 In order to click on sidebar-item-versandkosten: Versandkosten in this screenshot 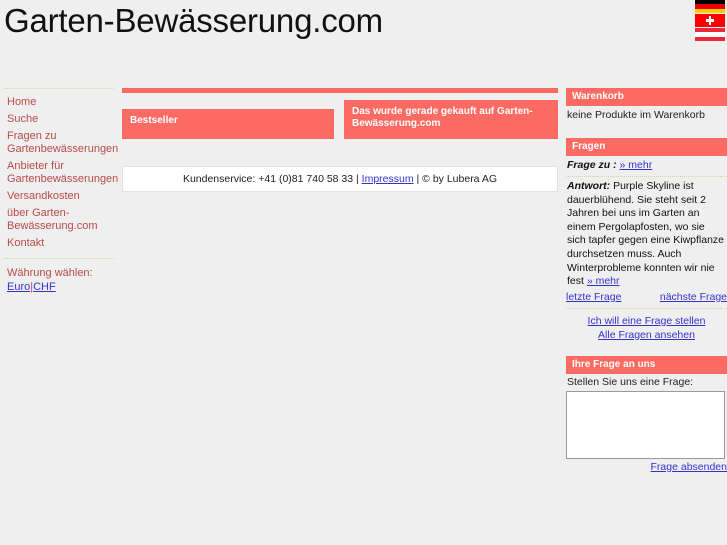, I will do `click(59, 196)`.